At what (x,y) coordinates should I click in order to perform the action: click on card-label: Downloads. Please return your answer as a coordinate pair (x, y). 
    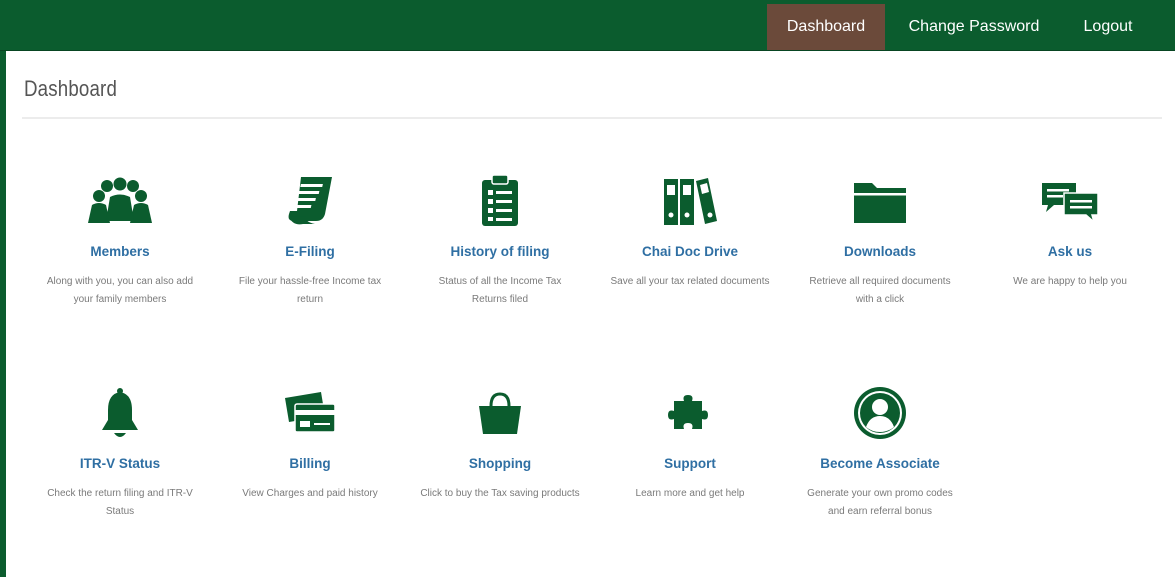
    Looking at the image, I should click on (879, 251).